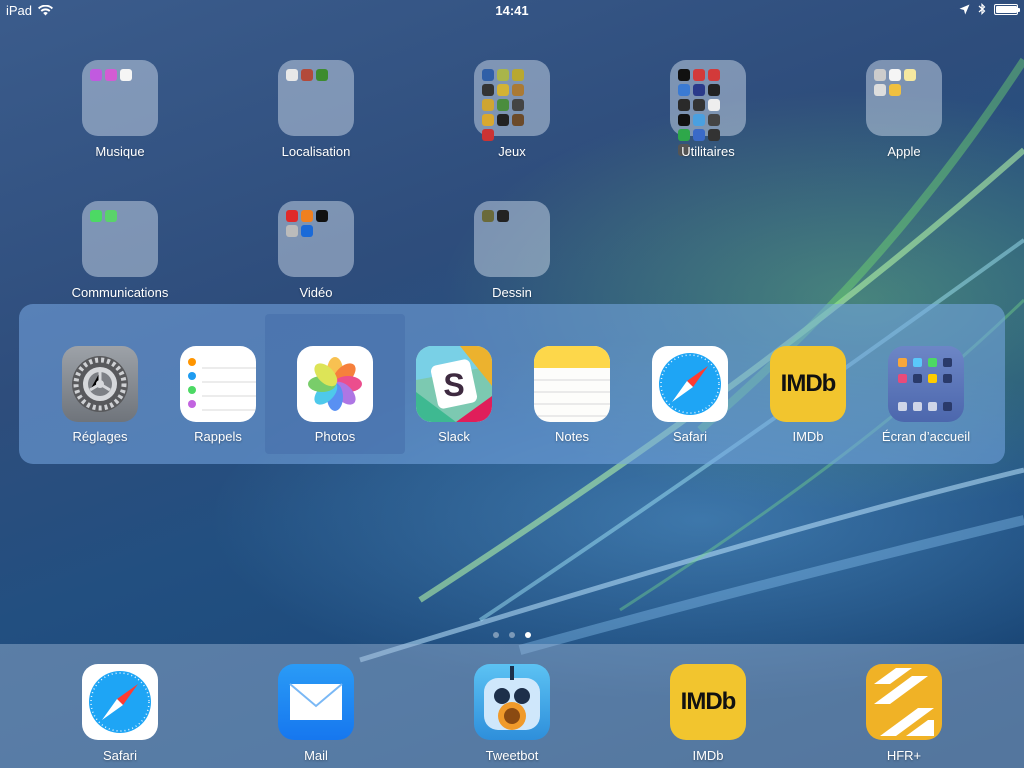 This screenshot has height=768, width=1024. What do you see at coordinates (964, 9) in the screenshot?
I see `location-arrow-icon` at bounding box center [964, 9].